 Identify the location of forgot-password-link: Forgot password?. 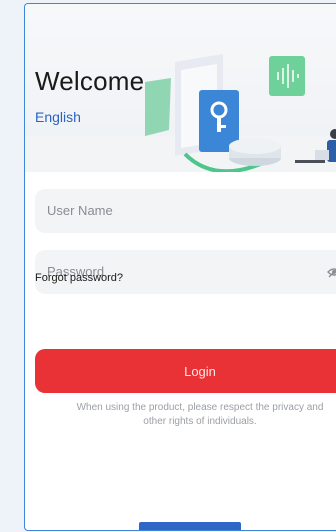
(79, 278).